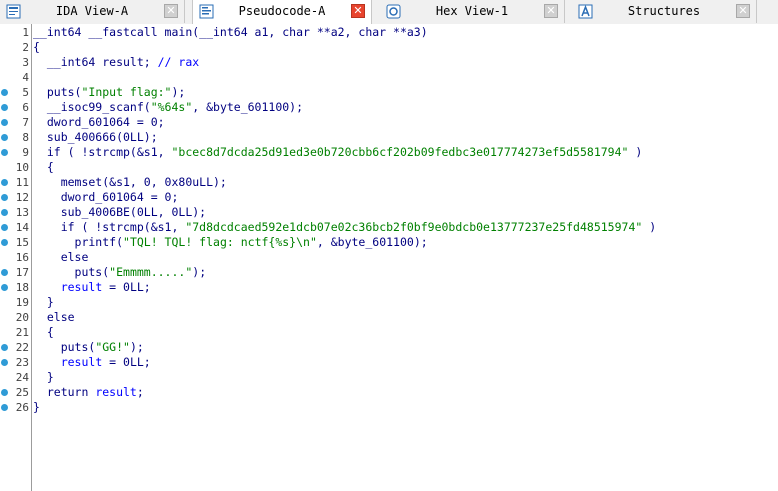 This screenshot has width=778, height=491. Describe the element at coordinates (120, 272) in the screenshot. I see `code-line: puts("Emmmm.....");` at that location.